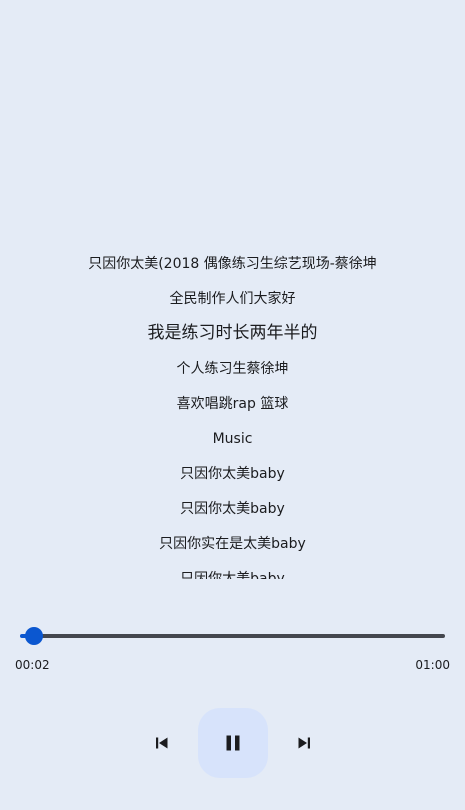 This screenshot has height=810, width=465. What do you see at coordinates (232, 645) in the screenshot?
I see `progress-section: 00:02 01:00` at bounding box center [232, 645].